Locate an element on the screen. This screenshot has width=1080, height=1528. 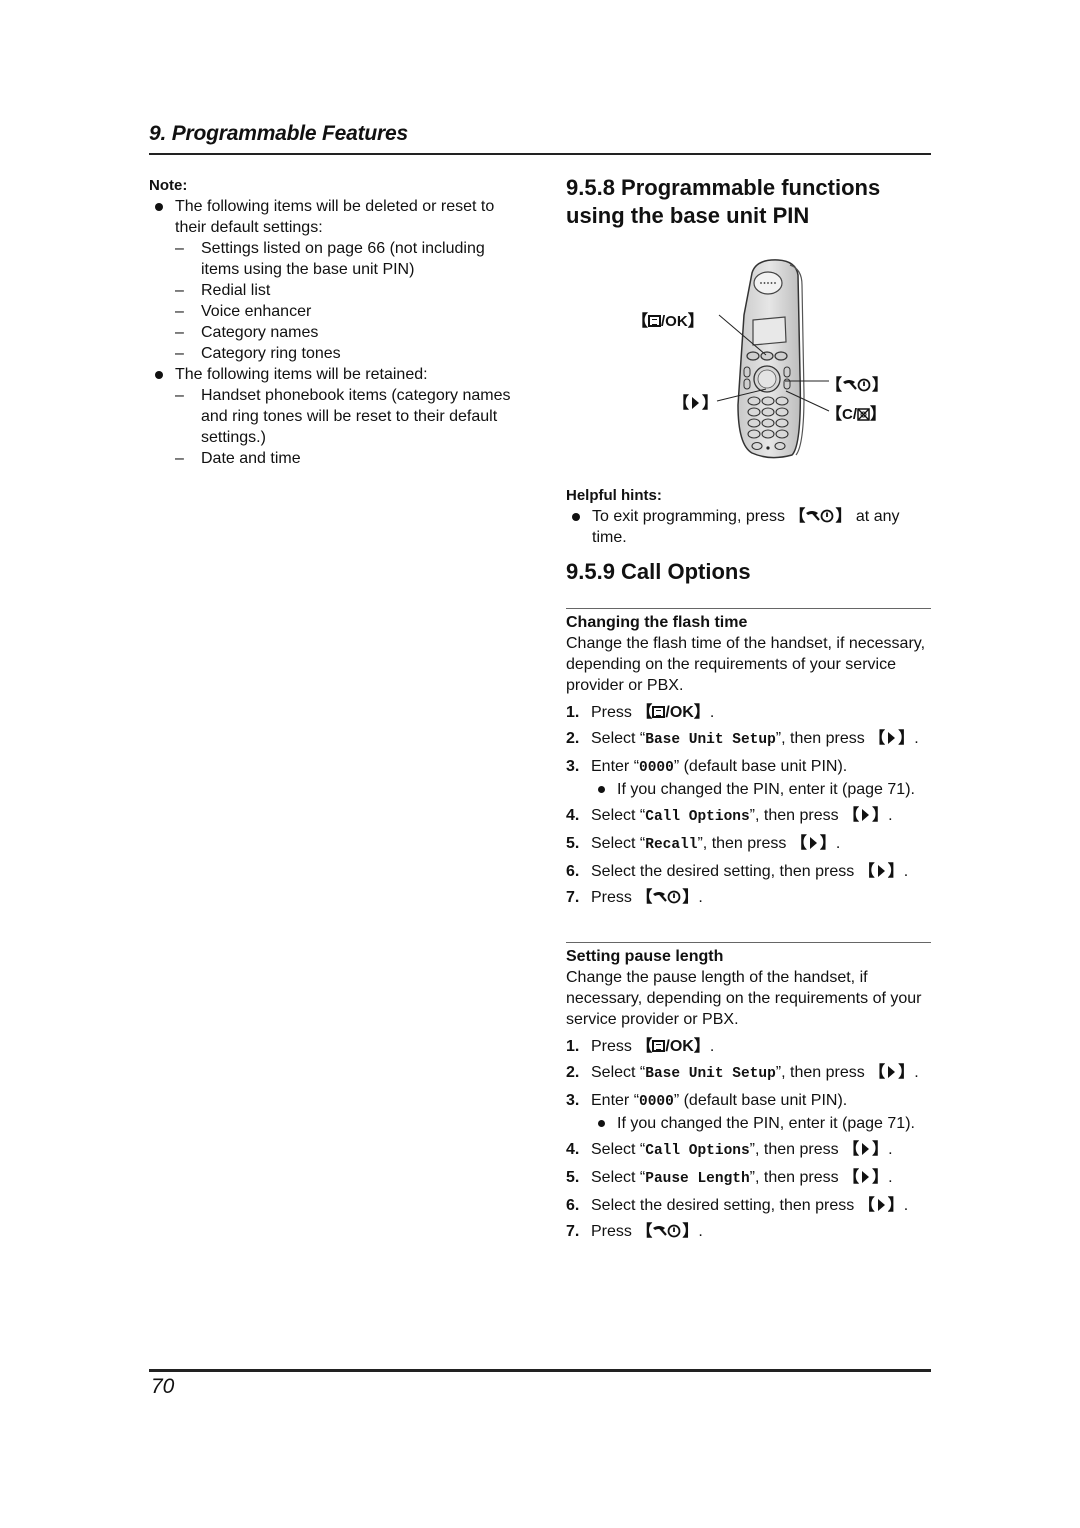
step-number: 1. is located at coordinates (573, 1046).